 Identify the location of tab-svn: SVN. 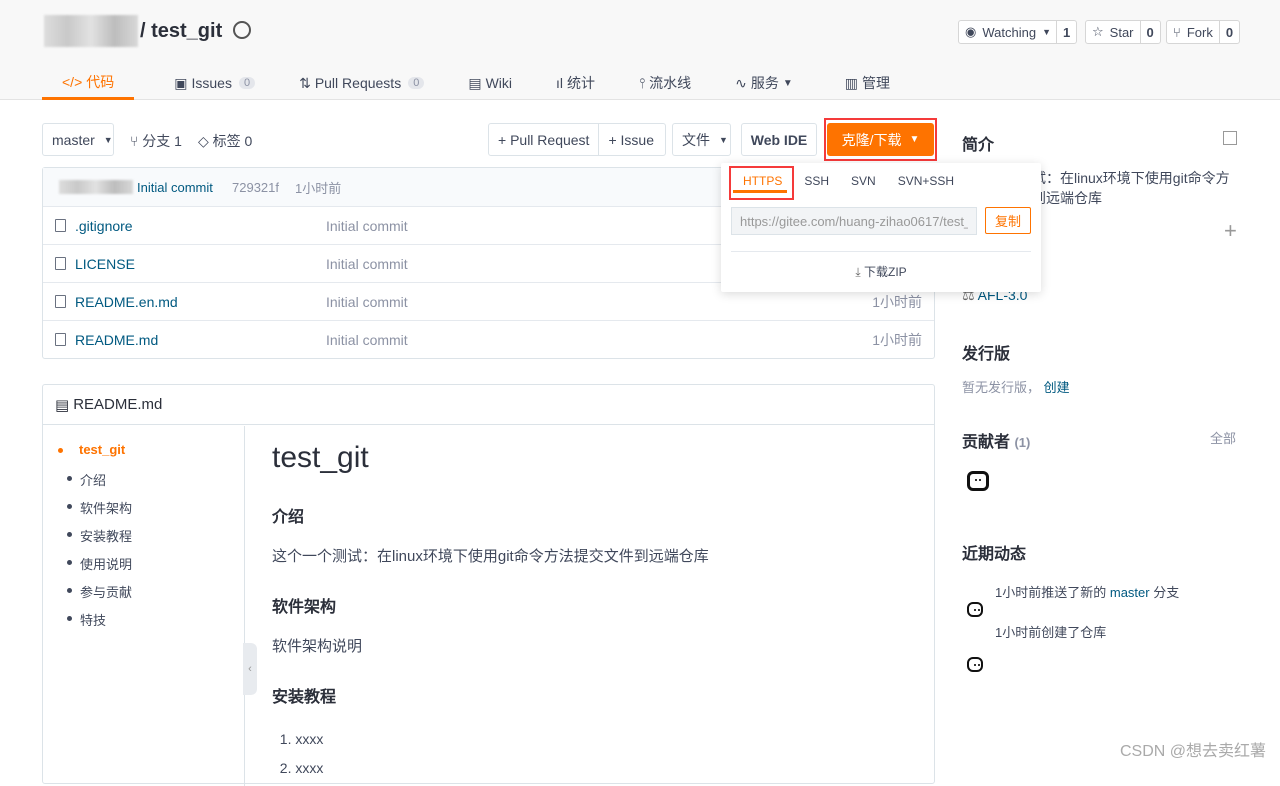
(863, 181).